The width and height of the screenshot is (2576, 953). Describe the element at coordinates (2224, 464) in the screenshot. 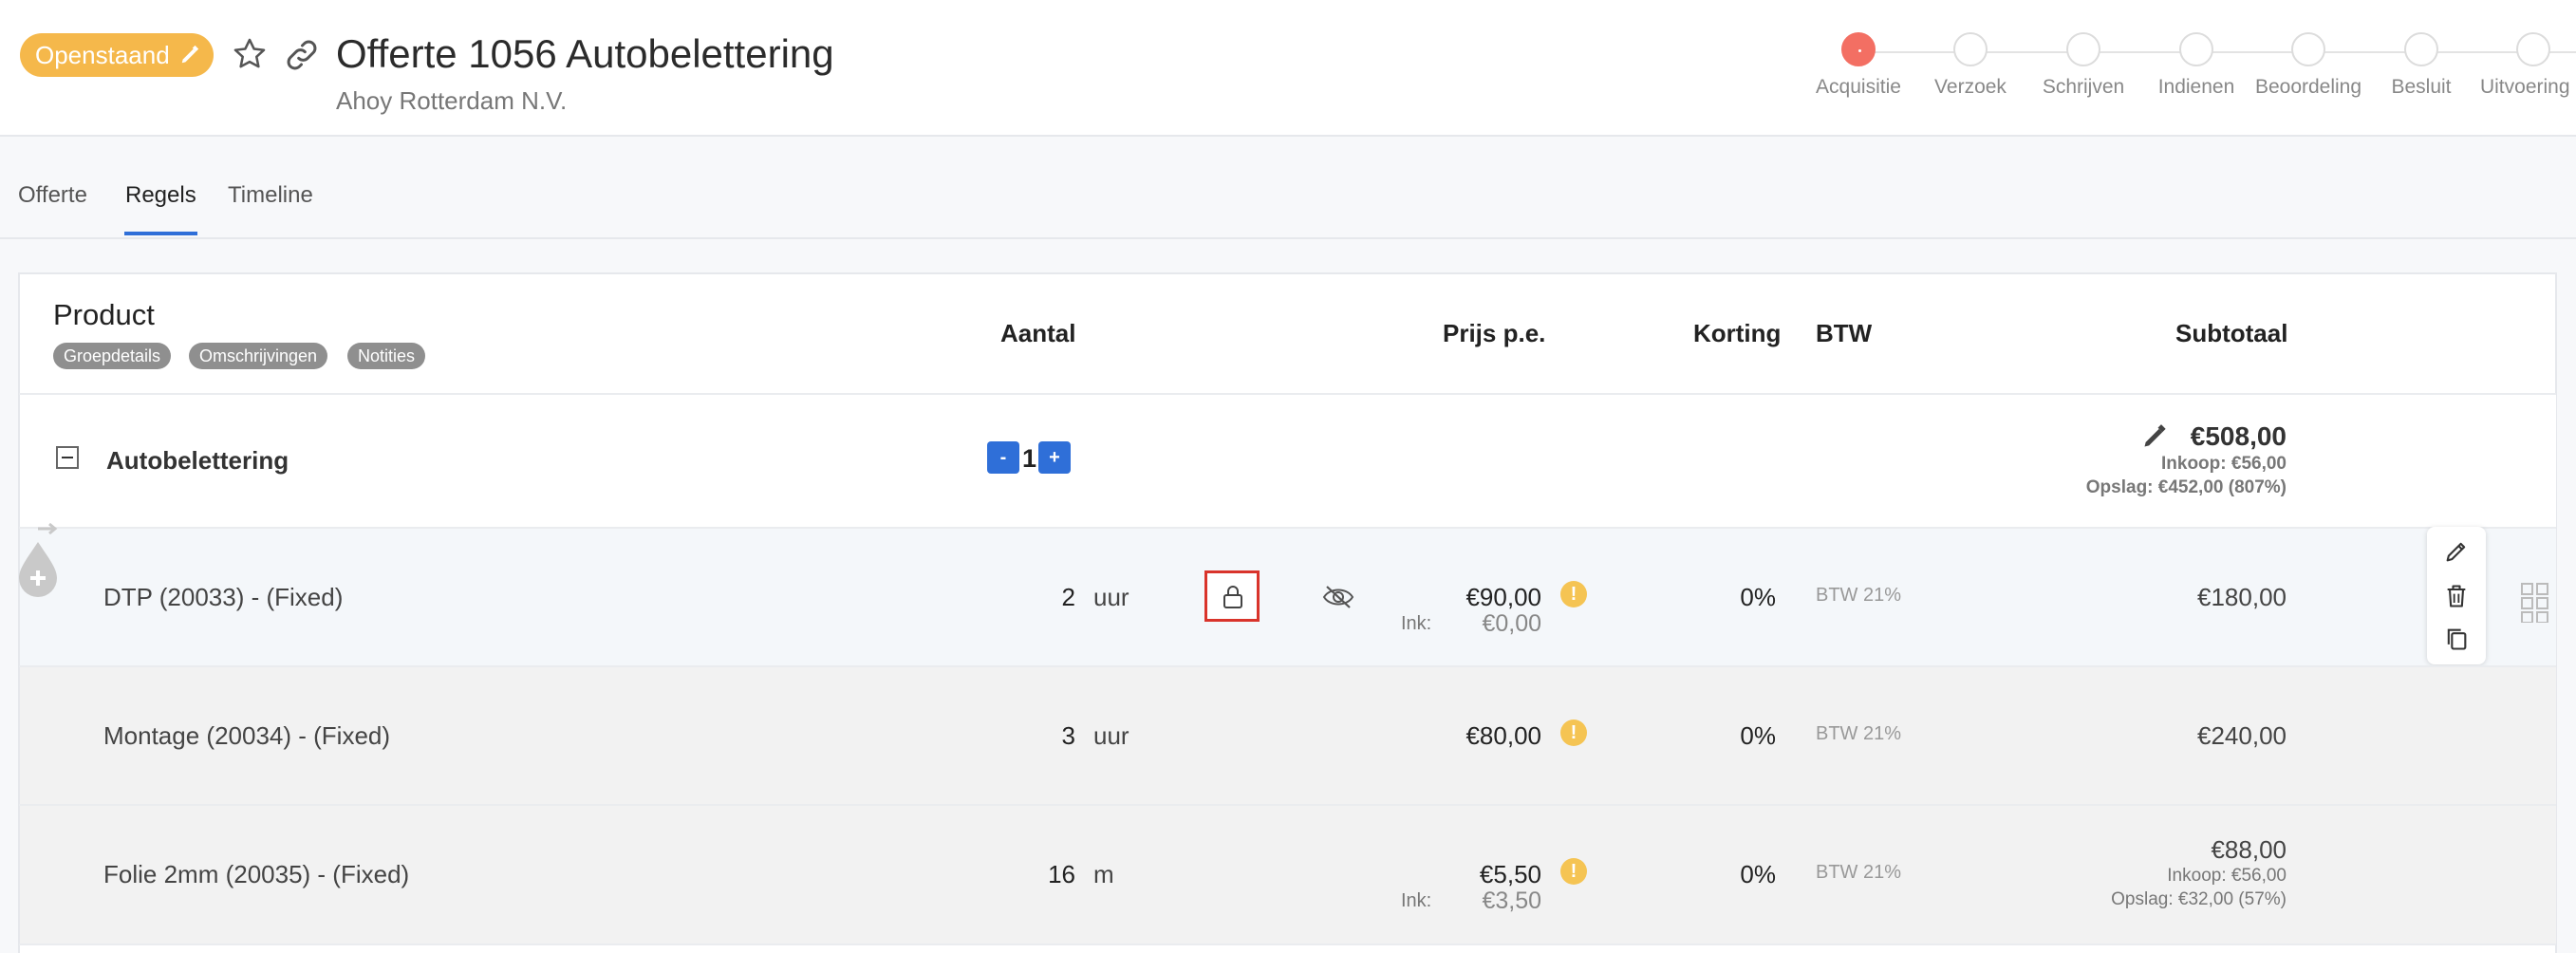

I see `group-inkoop: Inkoop: €56,00` at that location.